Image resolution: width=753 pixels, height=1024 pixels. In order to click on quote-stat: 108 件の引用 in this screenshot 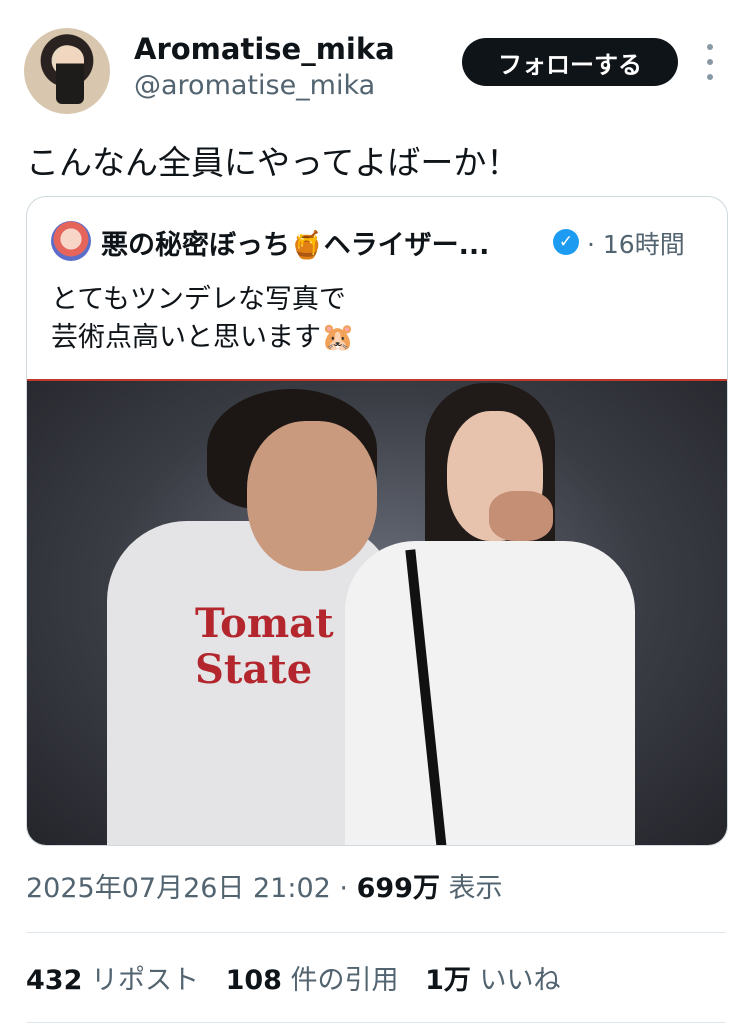, I will do `click(312, 980)`.